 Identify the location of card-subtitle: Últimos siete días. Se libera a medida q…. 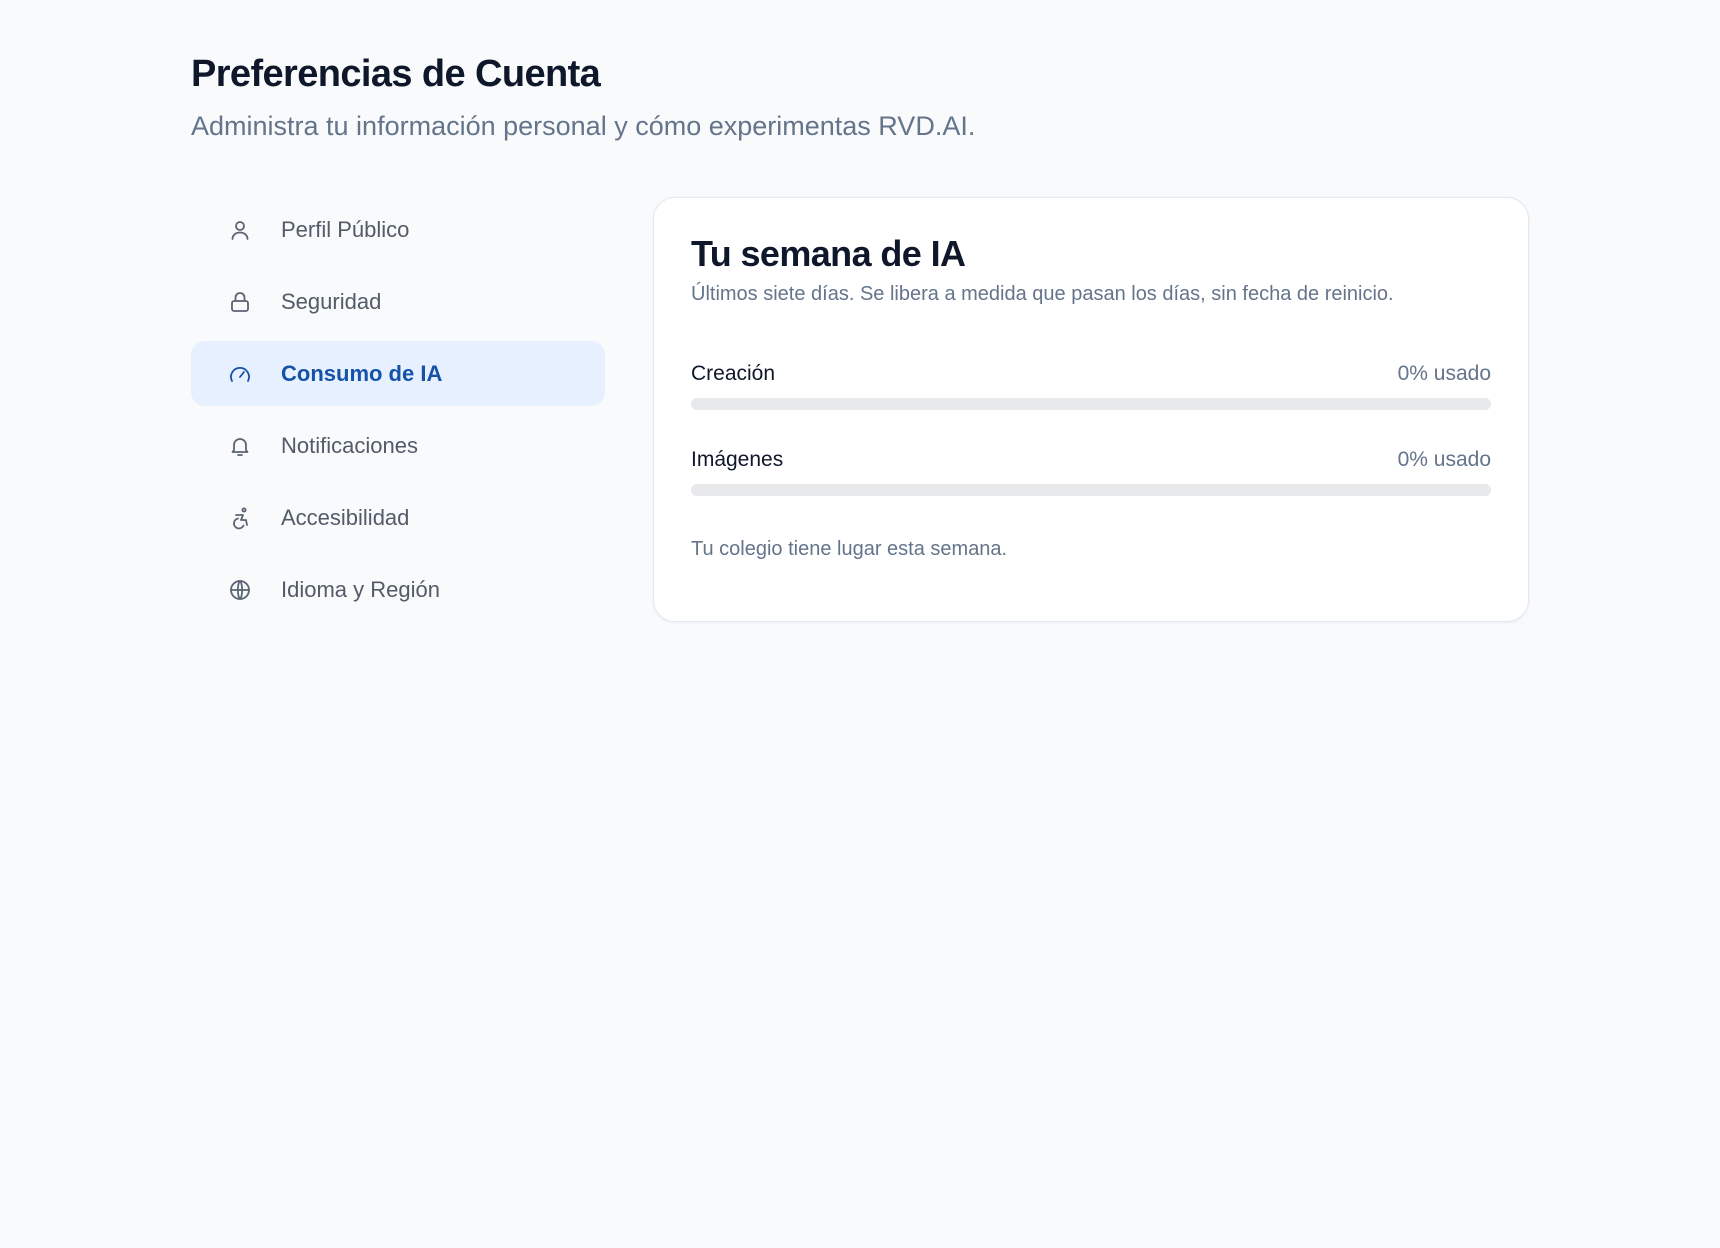
(1042, 294).